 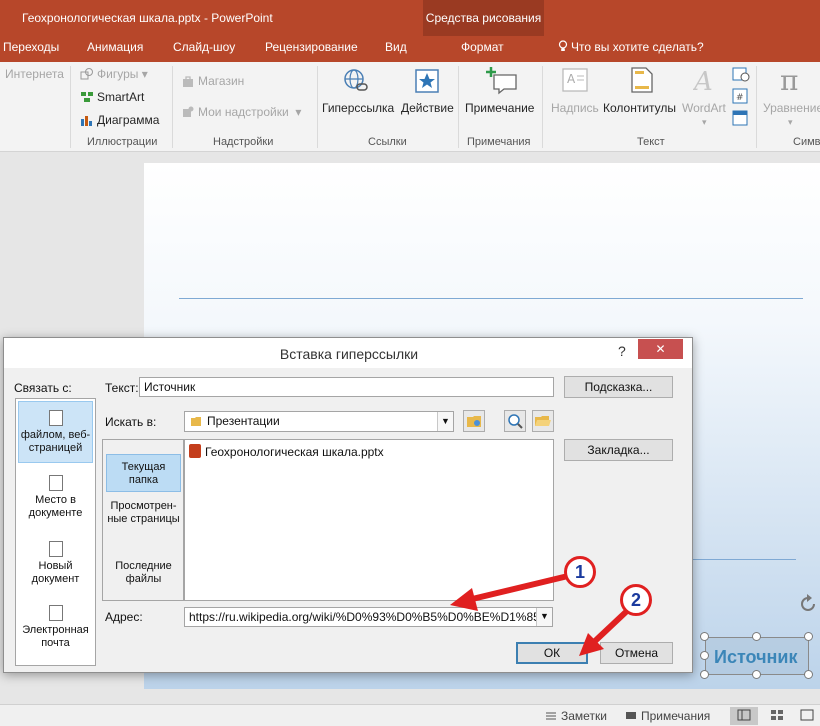 I want to click on annotation-number-2: 2, so click(x=636, y=600).